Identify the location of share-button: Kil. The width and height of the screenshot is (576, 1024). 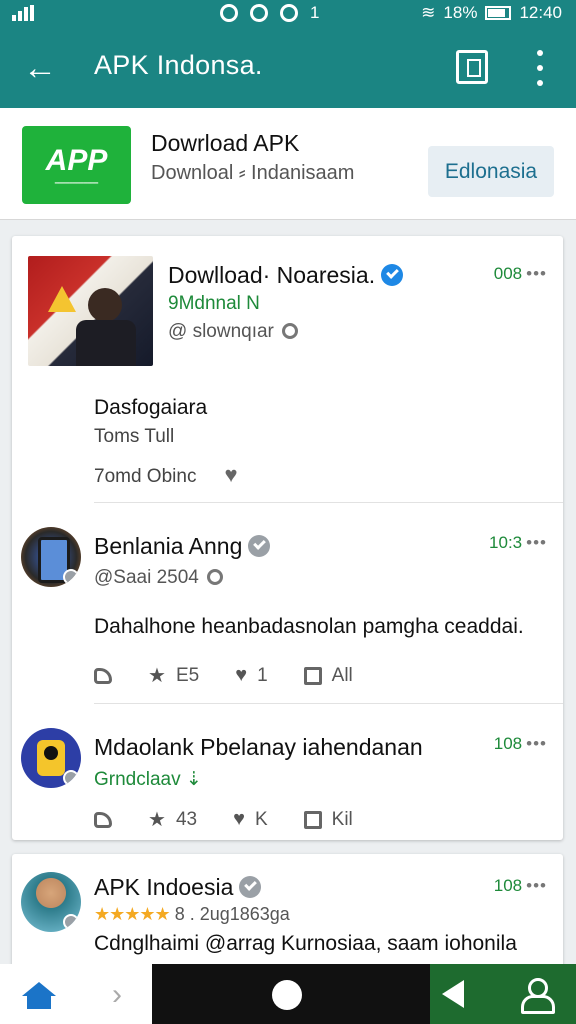
(328, 819).